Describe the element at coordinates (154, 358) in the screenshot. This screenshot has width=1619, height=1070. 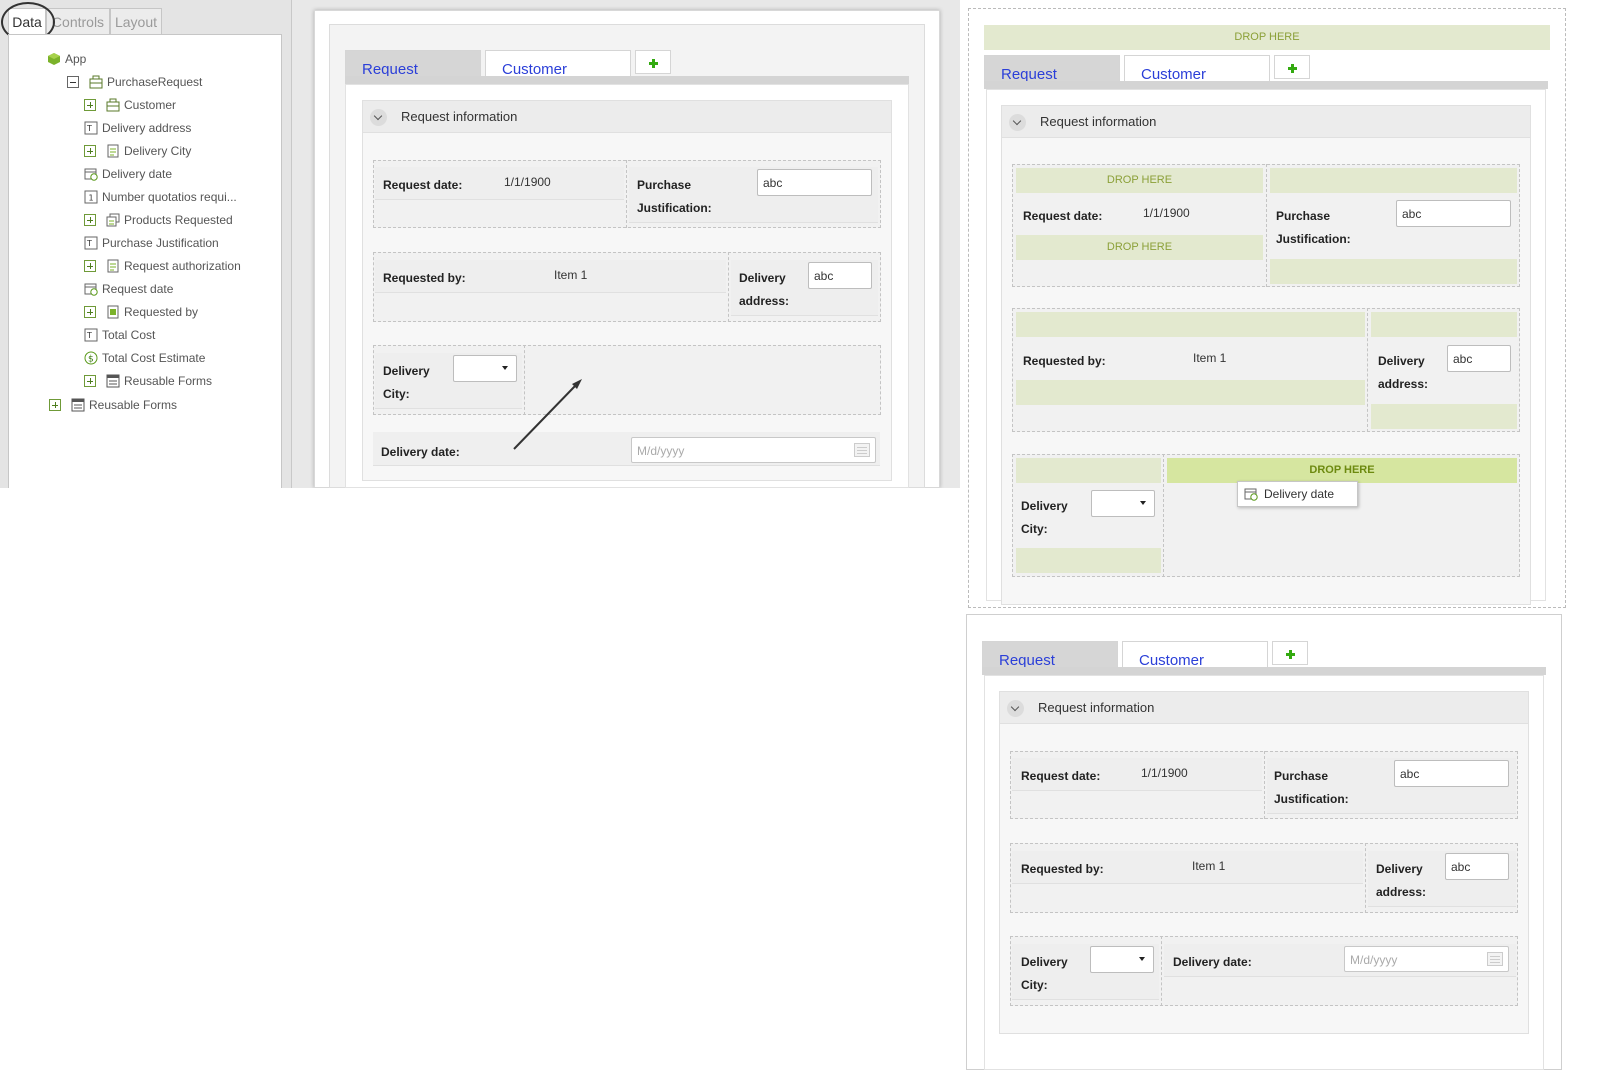
I see `tree-label: Total Cost Estimate` at that location.